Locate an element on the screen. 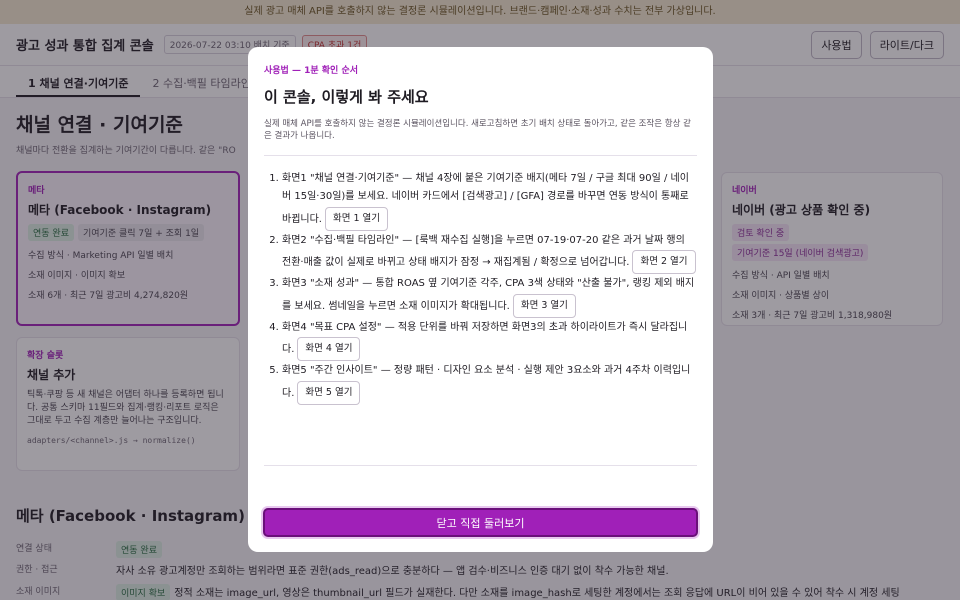 Image resolution: width=960 pixels, height=600 pixels. open-screen-1-button: 화면 1 열기 is located at coordinates (356, 218).